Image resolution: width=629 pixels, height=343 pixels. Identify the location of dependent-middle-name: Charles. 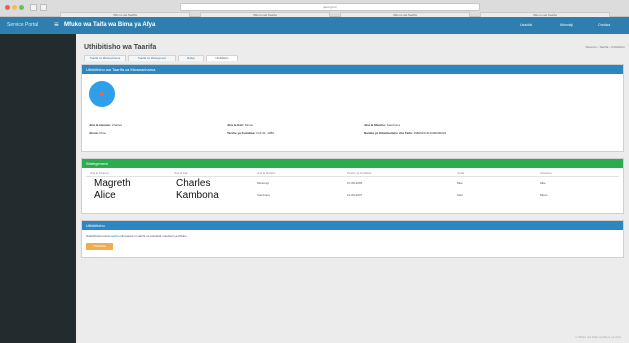
(193, 183).